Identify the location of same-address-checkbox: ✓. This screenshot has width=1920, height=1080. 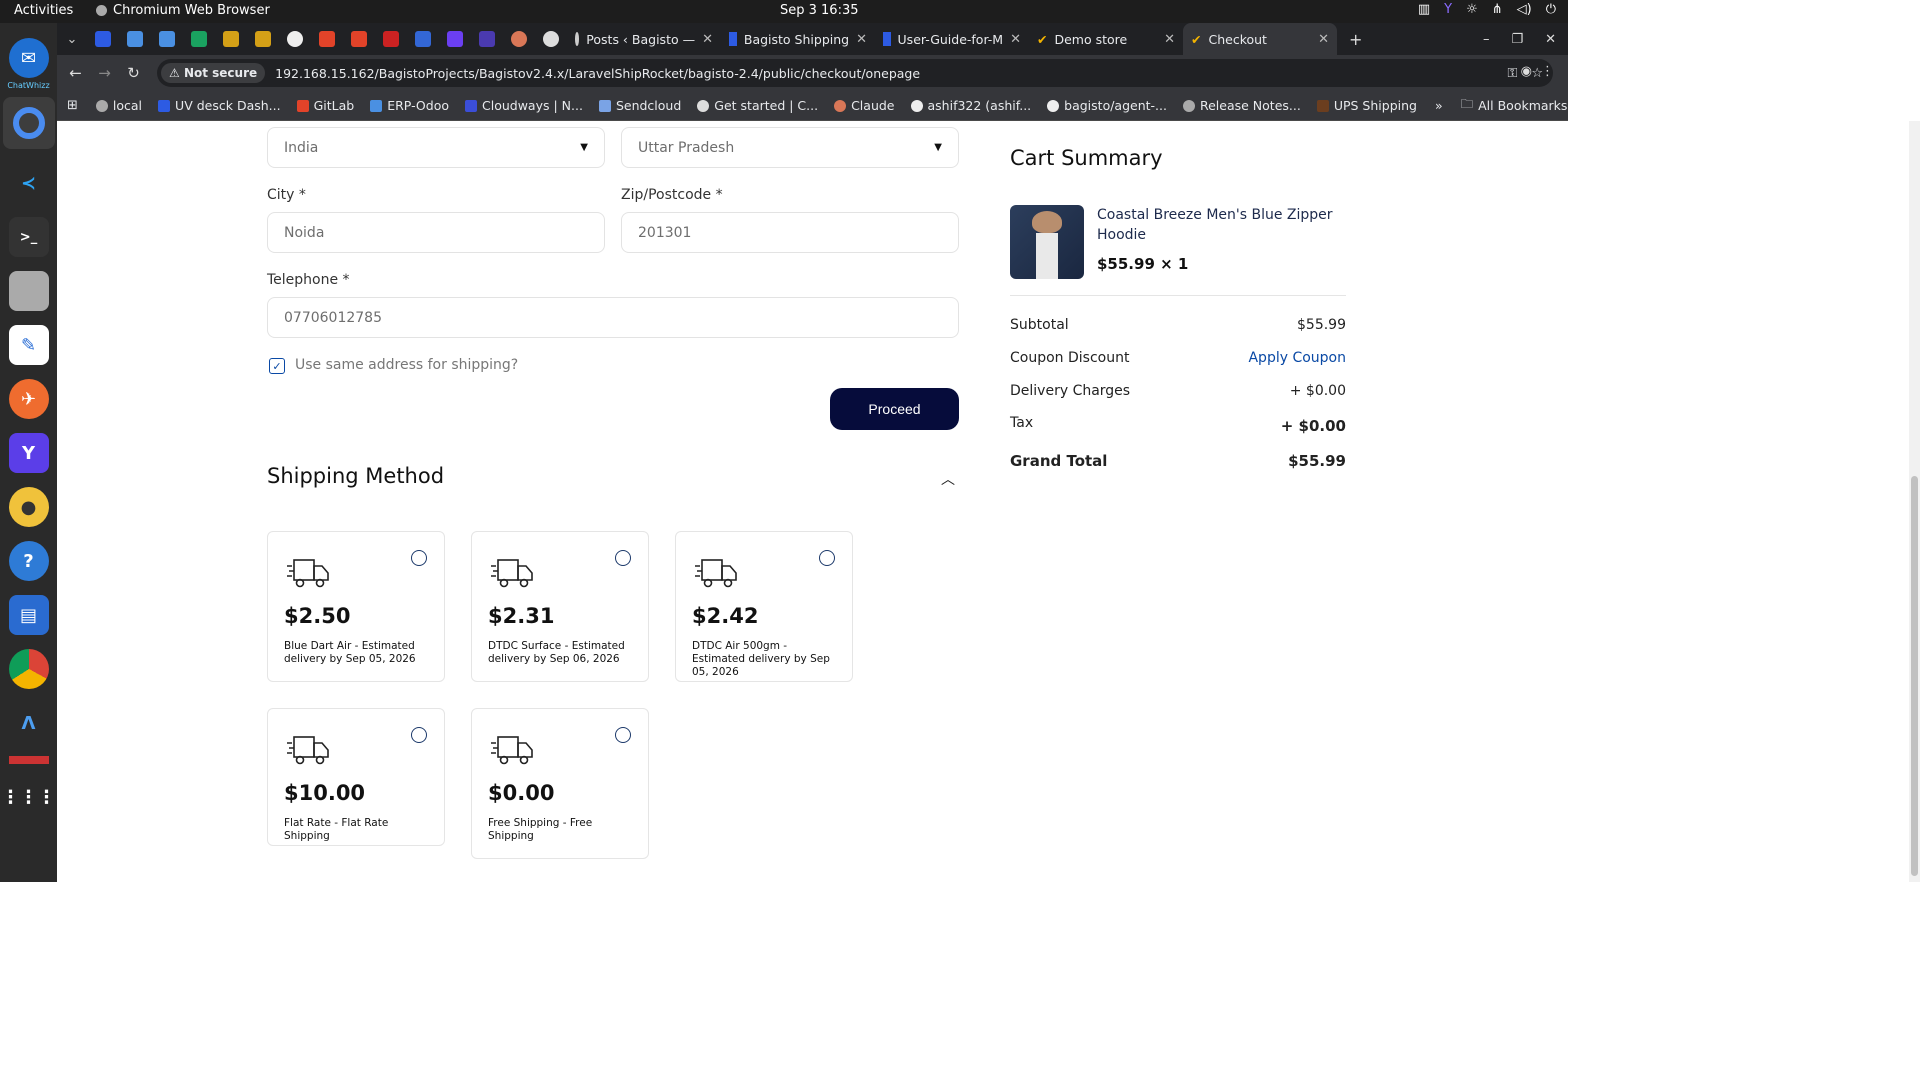
(277, 366).